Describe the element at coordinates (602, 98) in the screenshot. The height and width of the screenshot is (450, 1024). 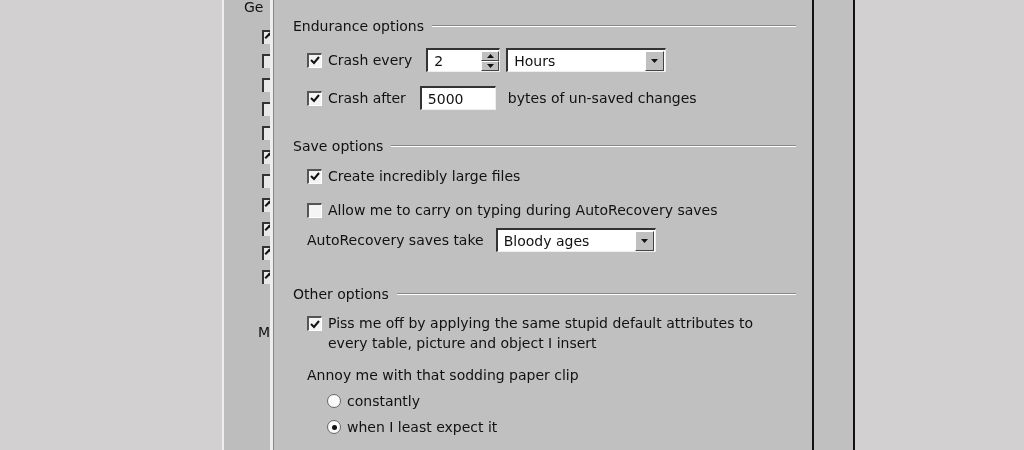
I see `field-suffix: bytes of un-saved changes` at that location.